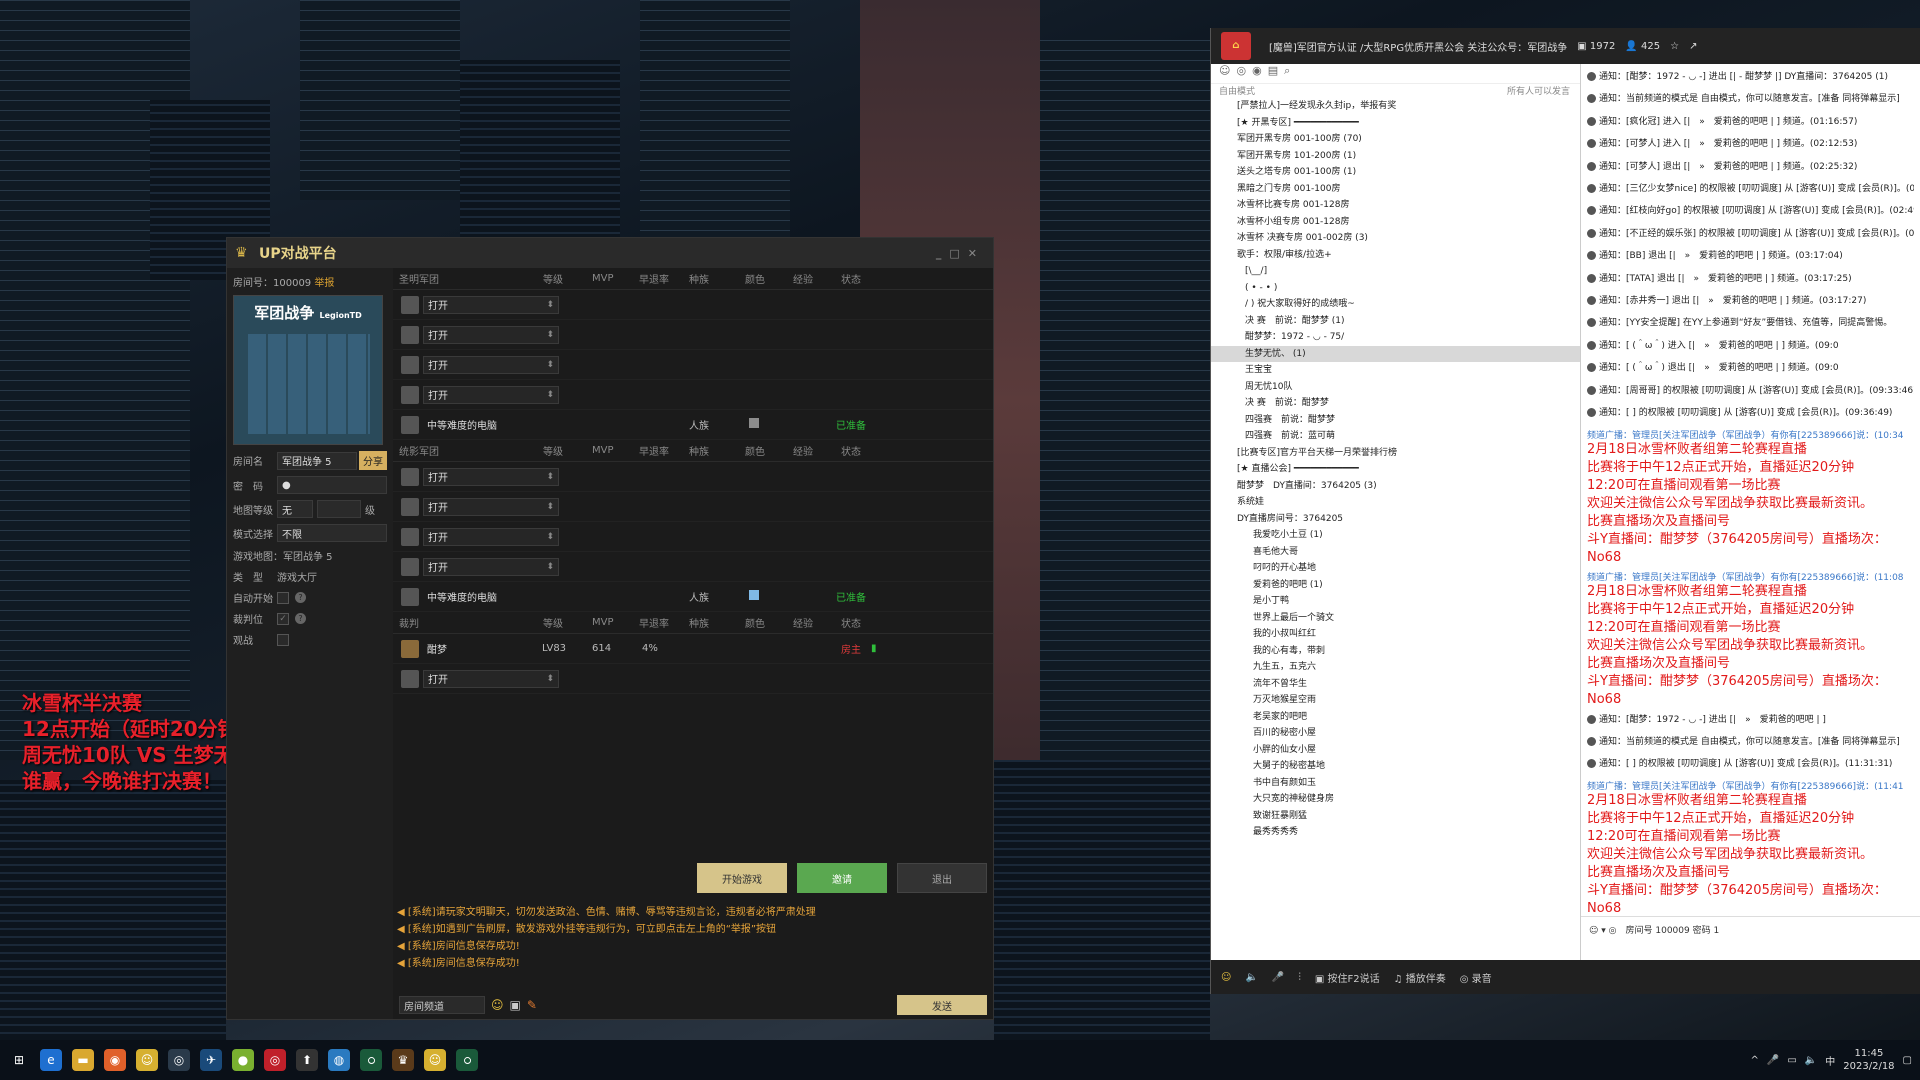 The image size is (1920, 1080). I want to click on equalizer-icon: ⫶, so click(1299, 977).